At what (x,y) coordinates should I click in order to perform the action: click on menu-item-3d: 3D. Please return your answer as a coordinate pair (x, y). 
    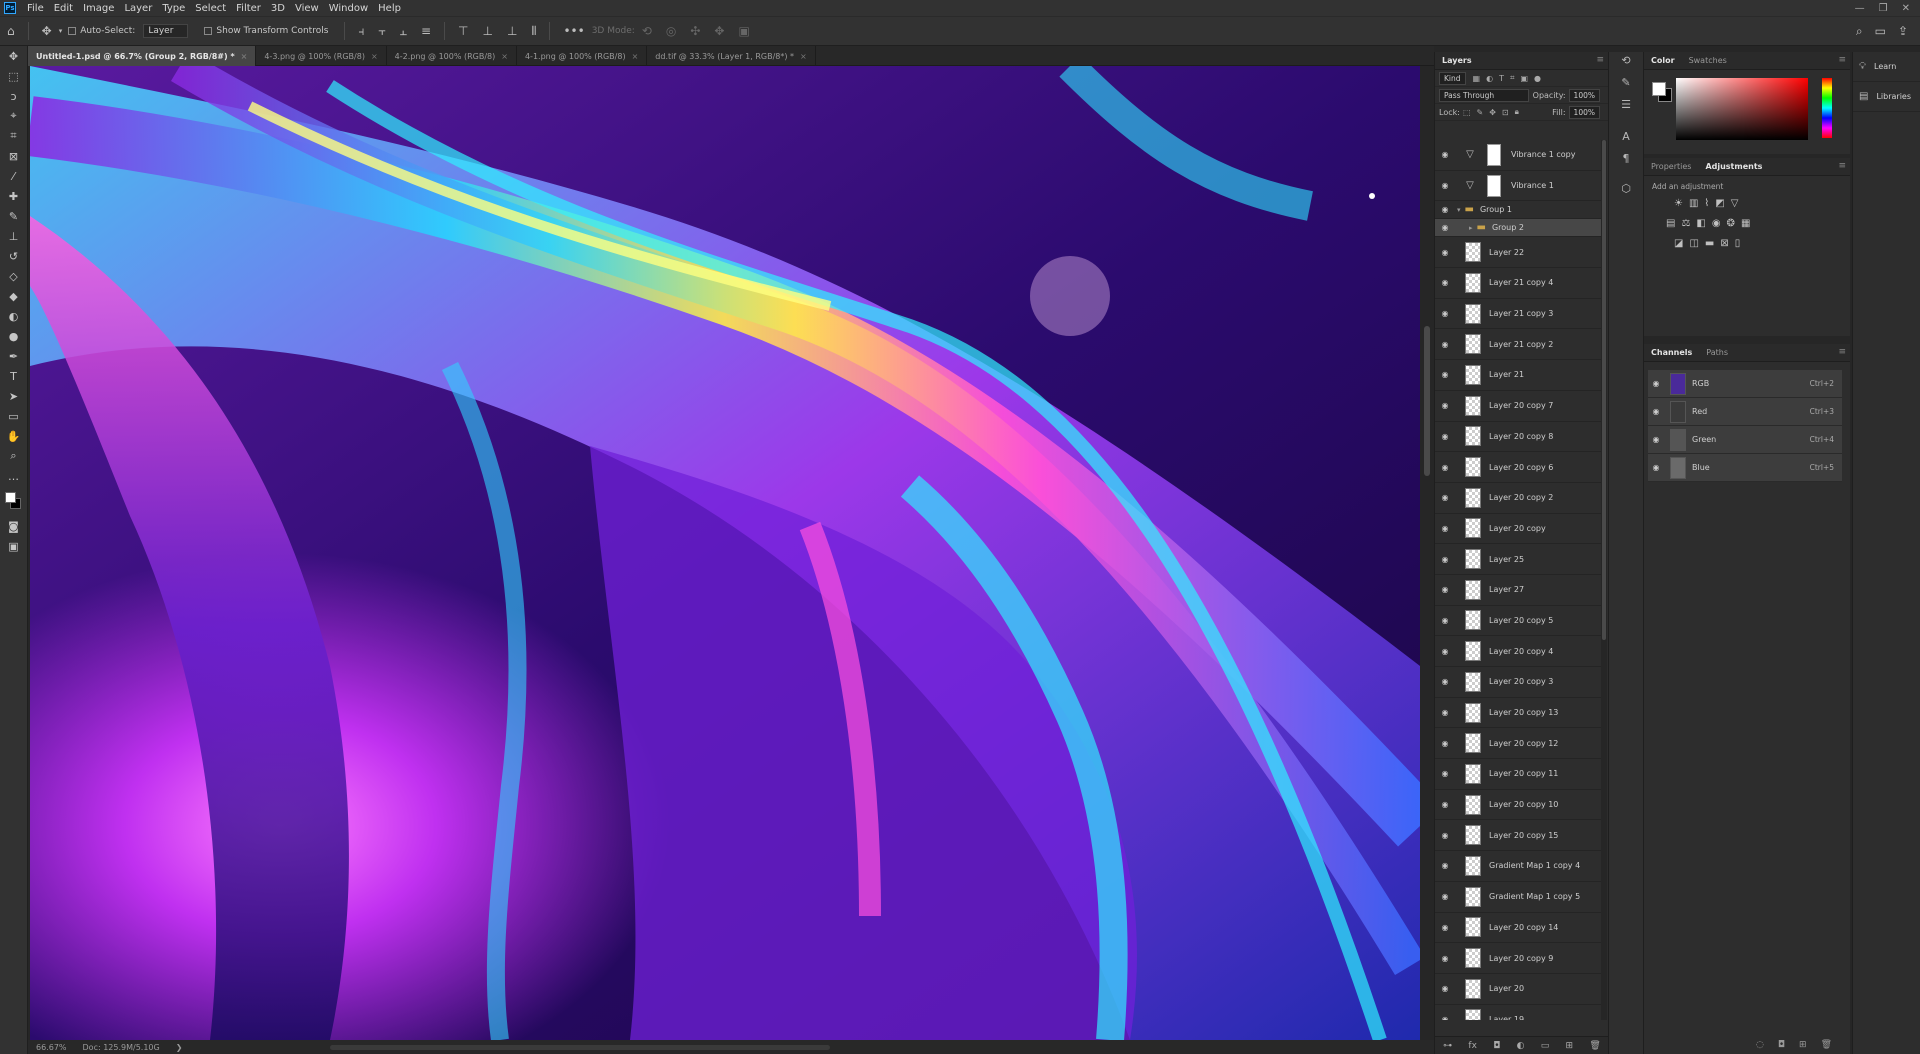
    Looking at the image, I should click on (278, 8).